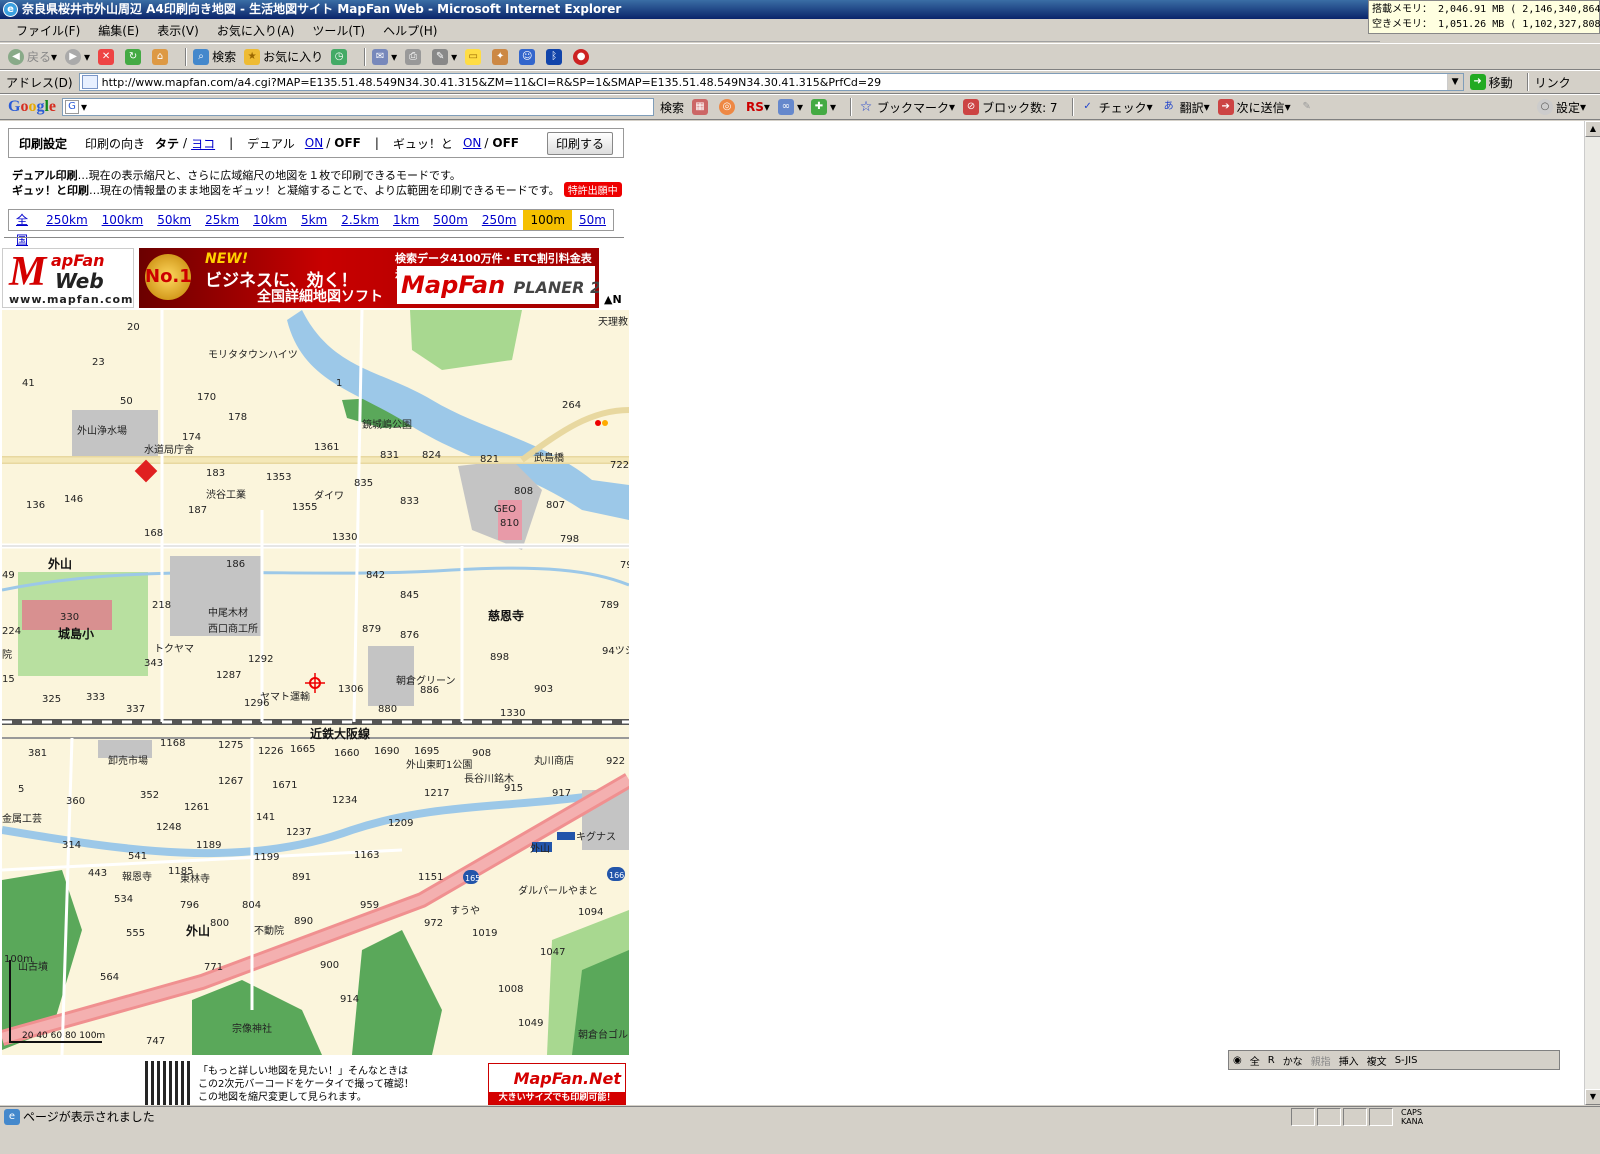 This screenshot has width=1600, height=1154. Describe the element at coordinates (118, 30) in the screenshot. I see `menu-edit: 編集(E)` at that location.